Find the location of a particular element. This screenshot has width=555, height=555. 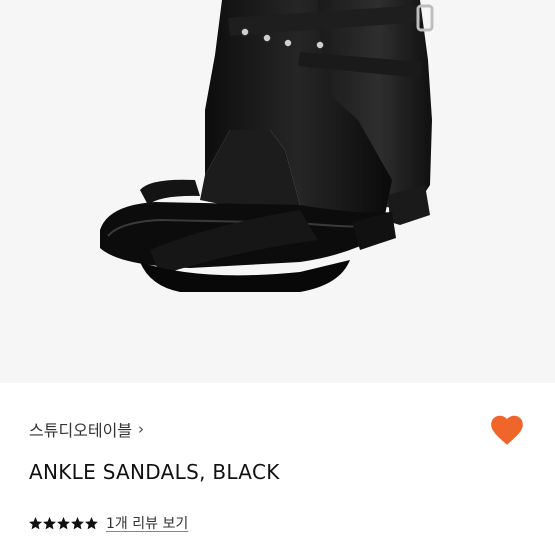

rating-row: 1개 리뷰 보기 is located at coordinates (108, 523).